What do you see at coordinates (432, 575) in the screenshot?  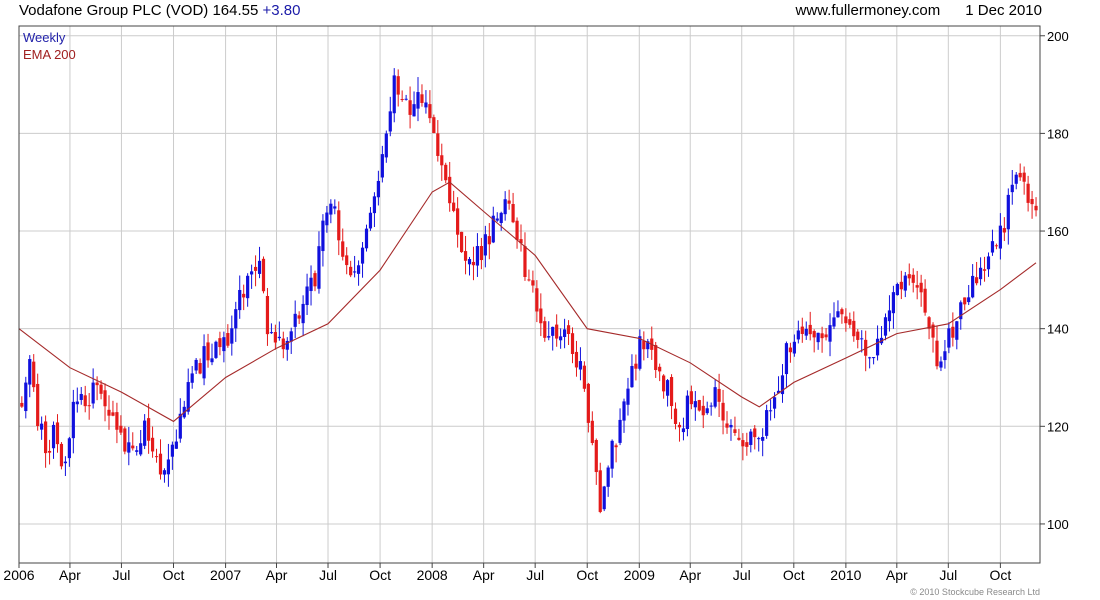 I see `x-tick-label: 2008` at bounding box center [432, 575].